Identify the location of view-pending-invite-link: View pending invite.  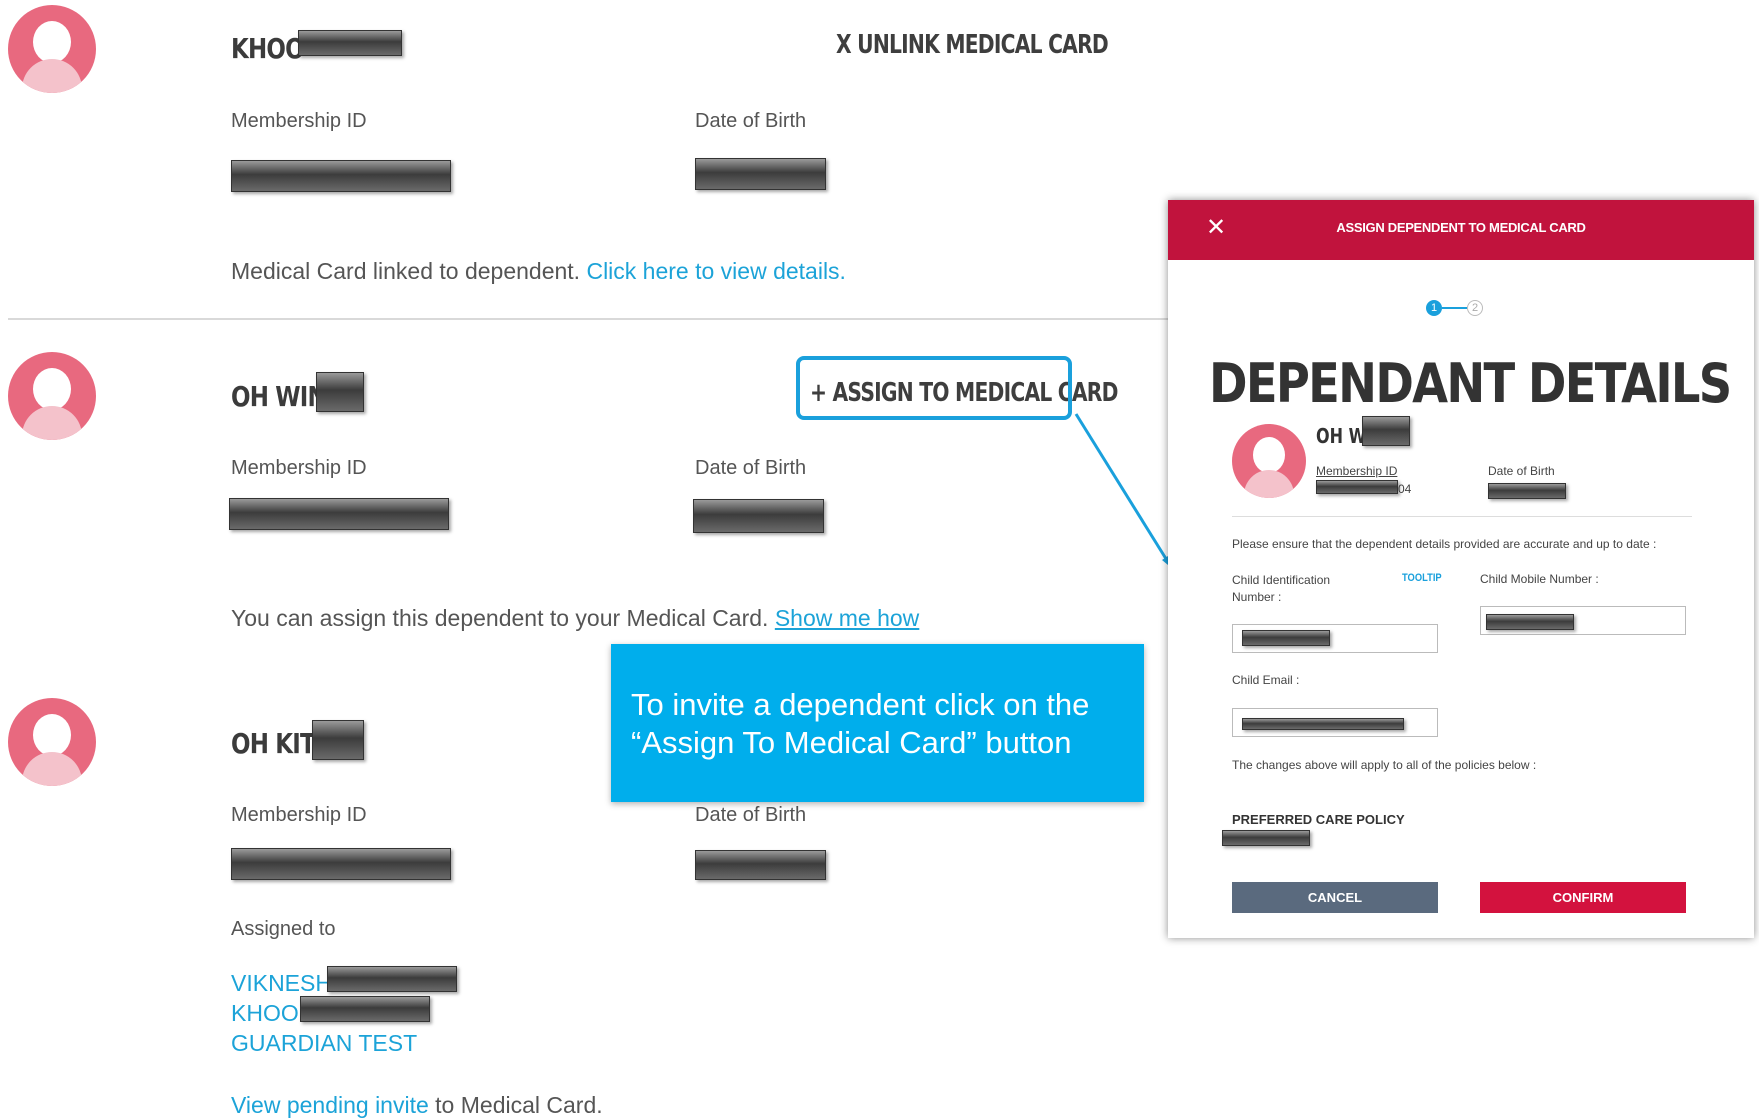
(330, 1105).